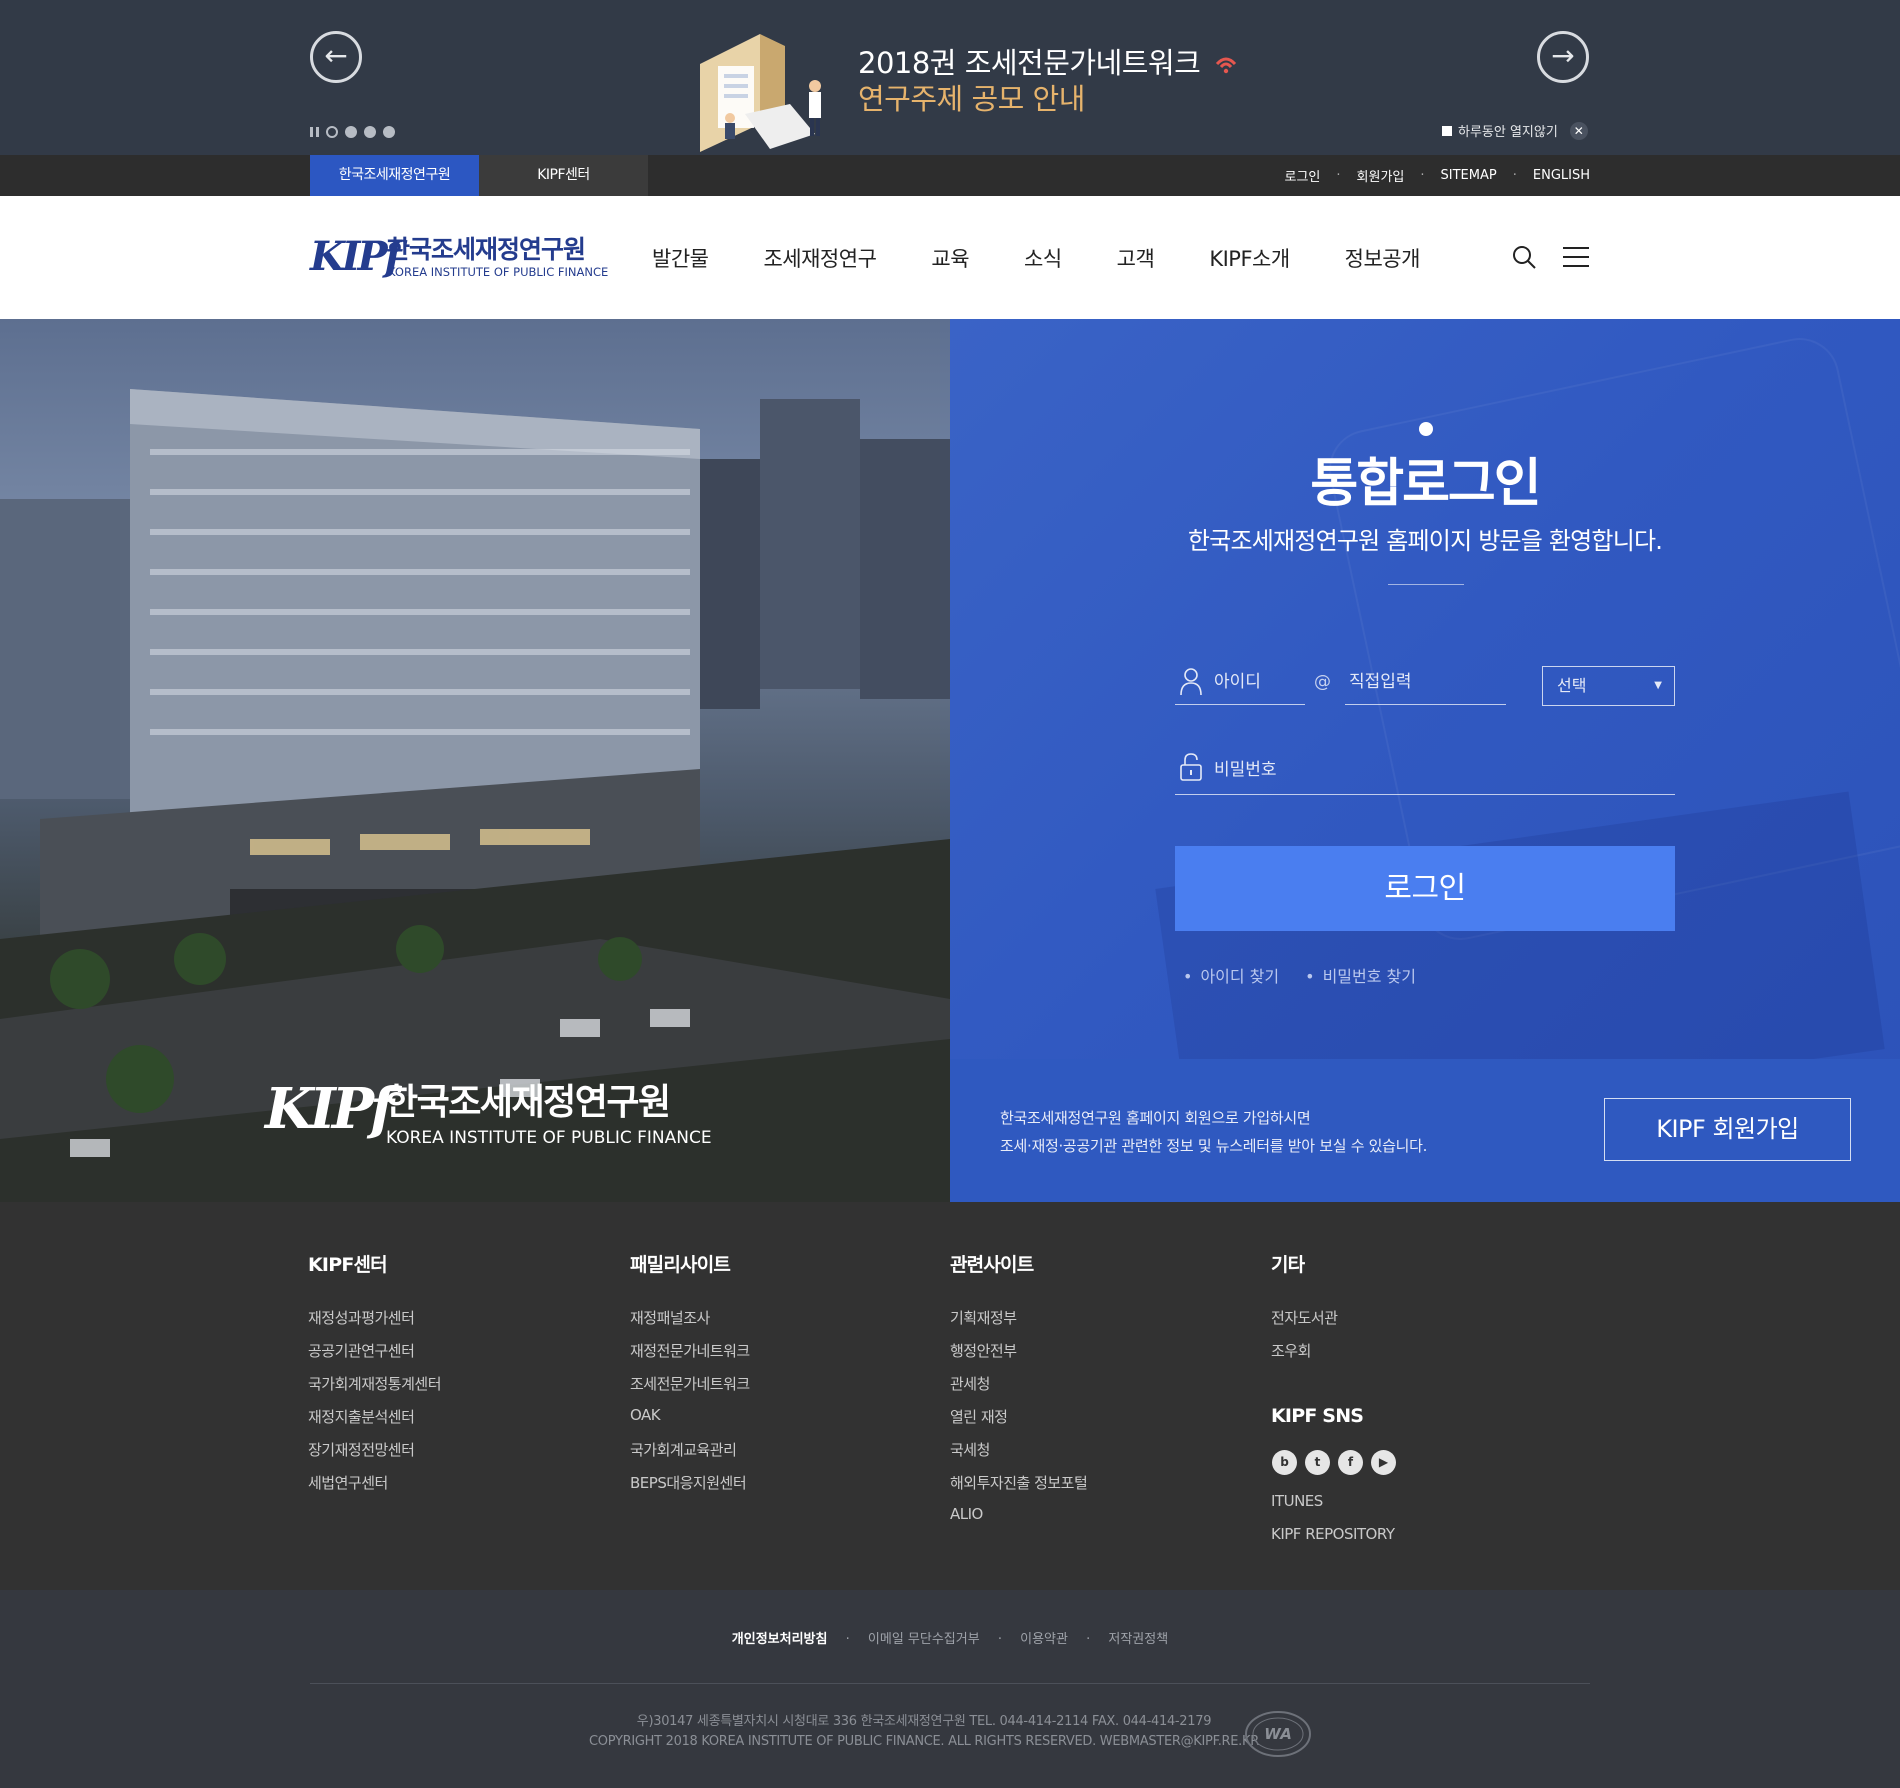 The height and width of the screenshot is (1788, 1900). I want to click on footer-link: 열린 재정, so click(1018, 1422).